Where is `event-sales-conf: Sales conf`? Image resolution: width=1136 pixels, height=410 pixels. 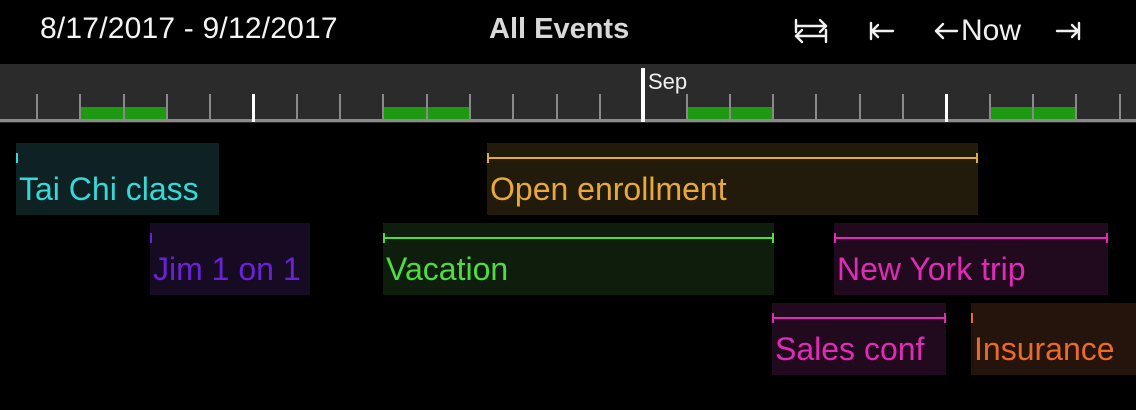
event-sales-conf: Sales conf is located at coordinates (859, 339).